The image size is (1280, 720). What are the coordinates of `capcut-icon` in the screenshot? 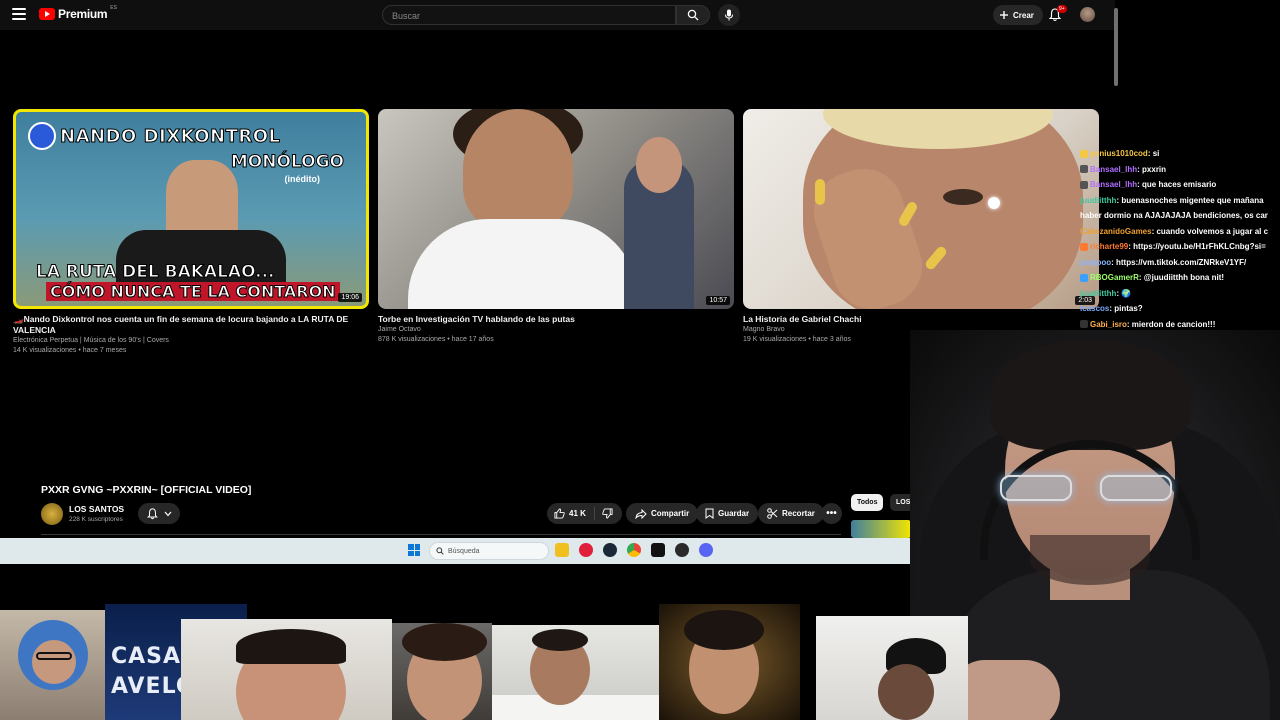 It's located at (658, 550).